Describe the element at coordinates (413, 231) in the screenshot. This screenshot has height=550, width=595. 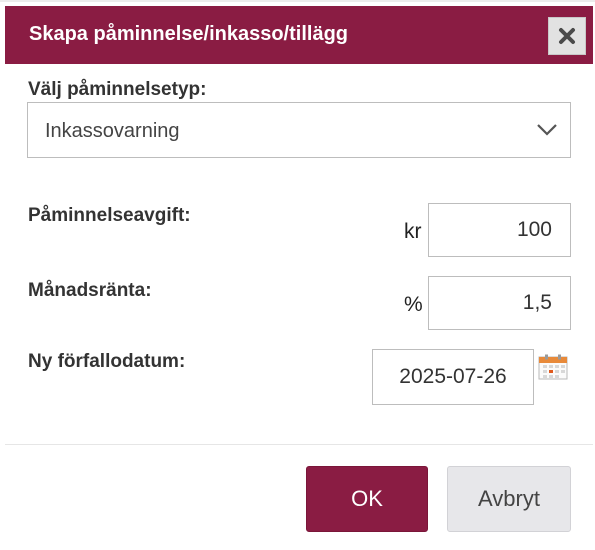
I see `fee-unit: kr` at that location.